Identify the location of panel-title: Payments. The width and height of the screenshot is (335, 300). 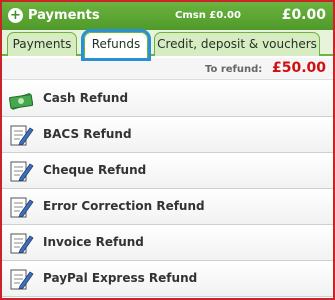
(64, 15).